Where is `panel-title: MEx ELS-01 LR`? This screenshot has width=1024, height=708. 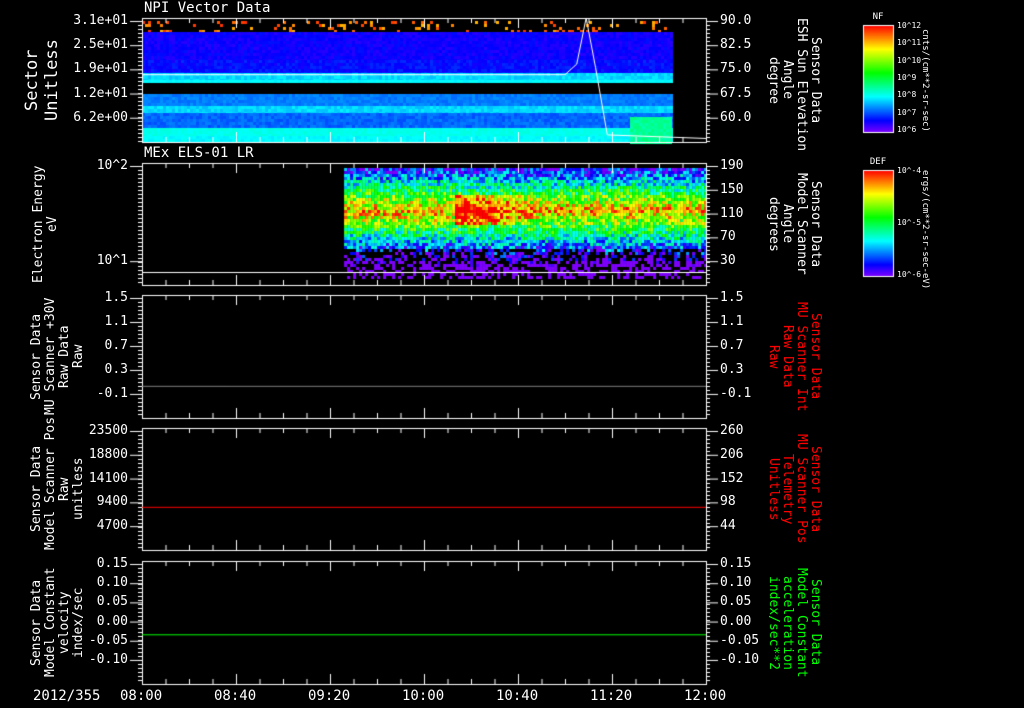
panel-title: MEx ELS-01 LR is located at coordinates (199, 153).